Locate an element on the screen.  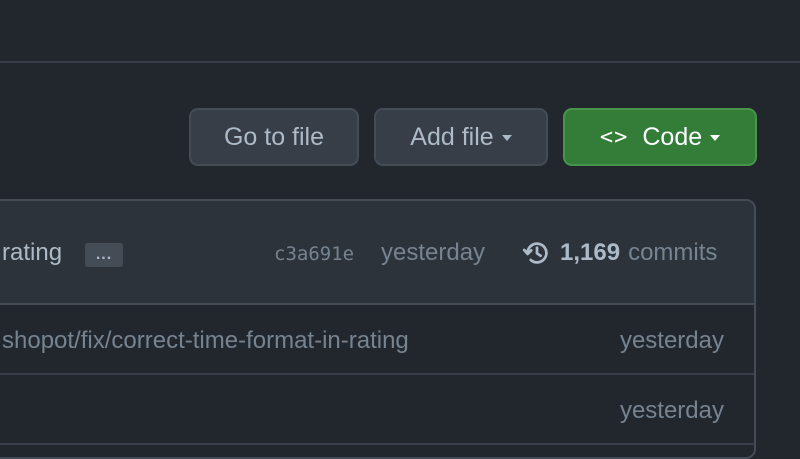
file-row: yesterday is located at coordinates (377, 409).